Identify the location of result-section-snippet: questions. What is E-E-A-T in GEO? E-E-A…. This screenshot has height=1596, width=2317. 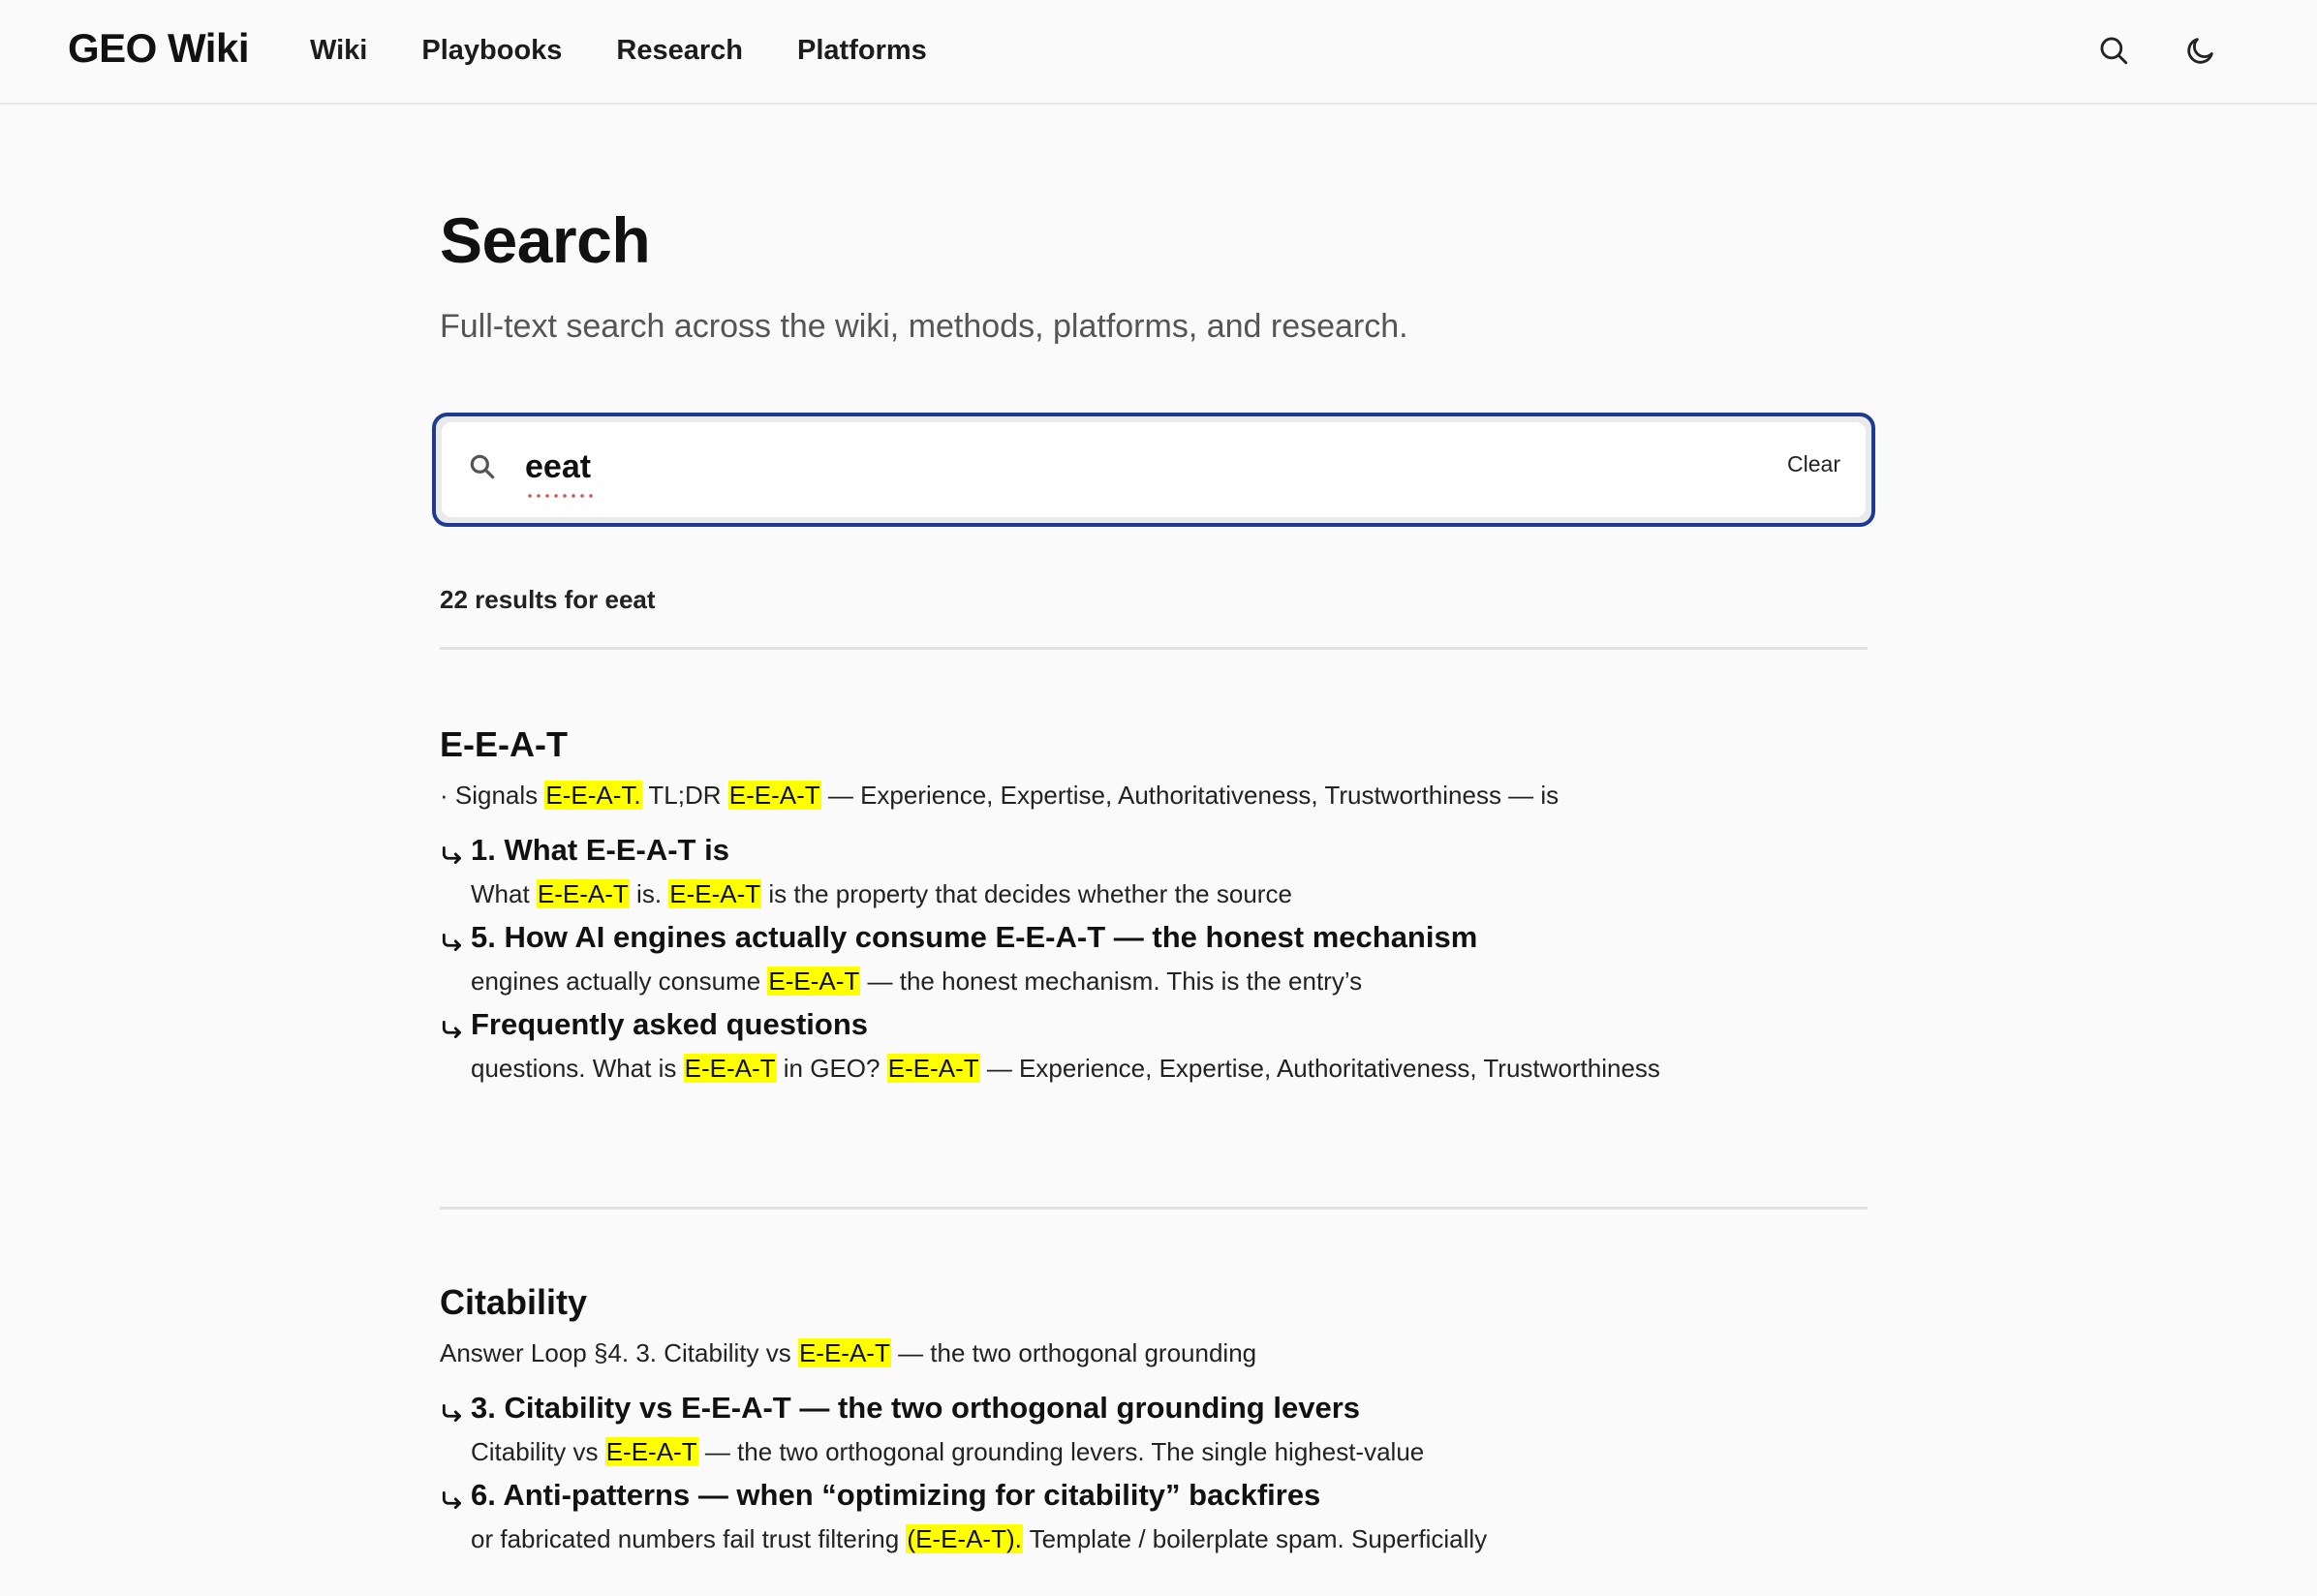
(1065, 1068).